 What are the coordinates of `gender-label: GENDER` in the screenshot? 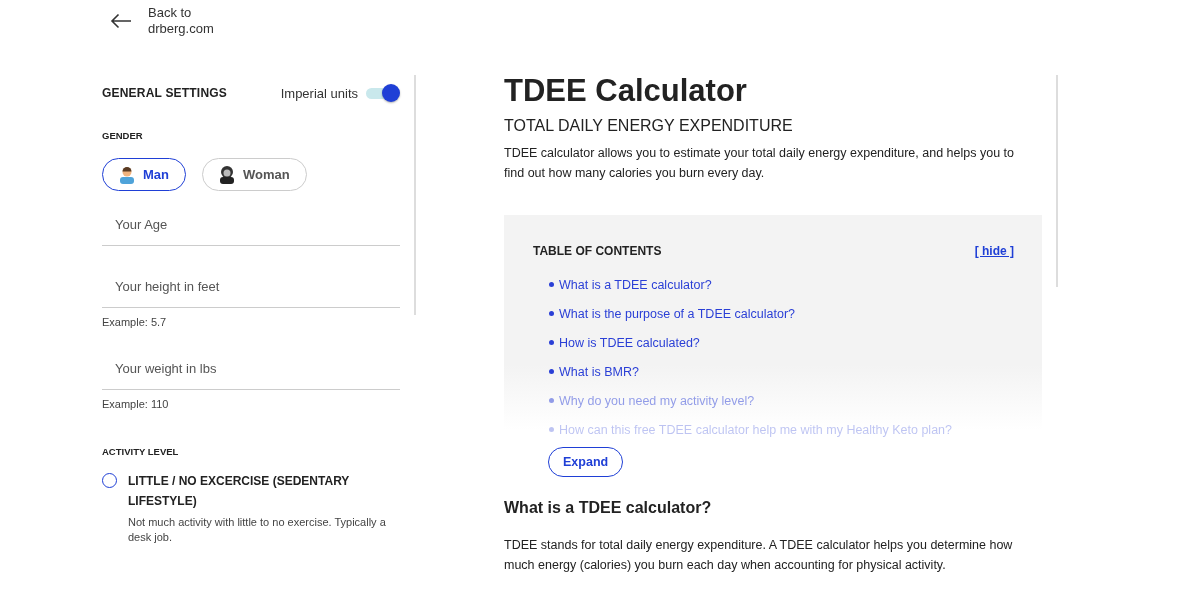 It's located at (123, 135).